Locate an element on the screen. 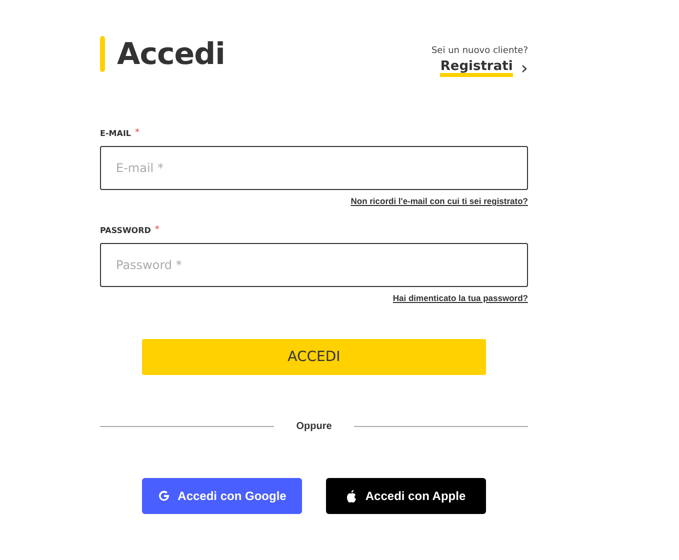 This screenshot has width=679, height=560. input-field: Password * is located at coordinates (314, 265).